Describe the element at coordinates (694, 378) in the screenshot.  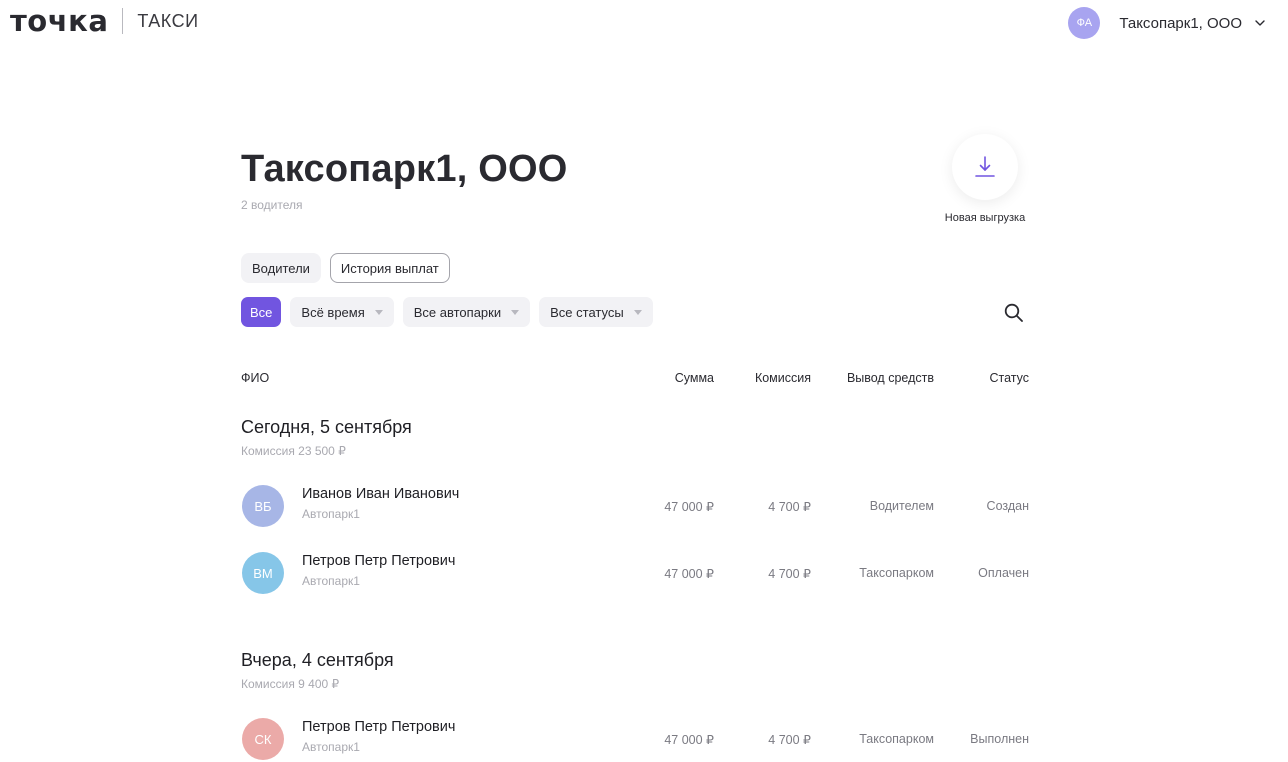
I see `column-sum: Сумма` at that location.